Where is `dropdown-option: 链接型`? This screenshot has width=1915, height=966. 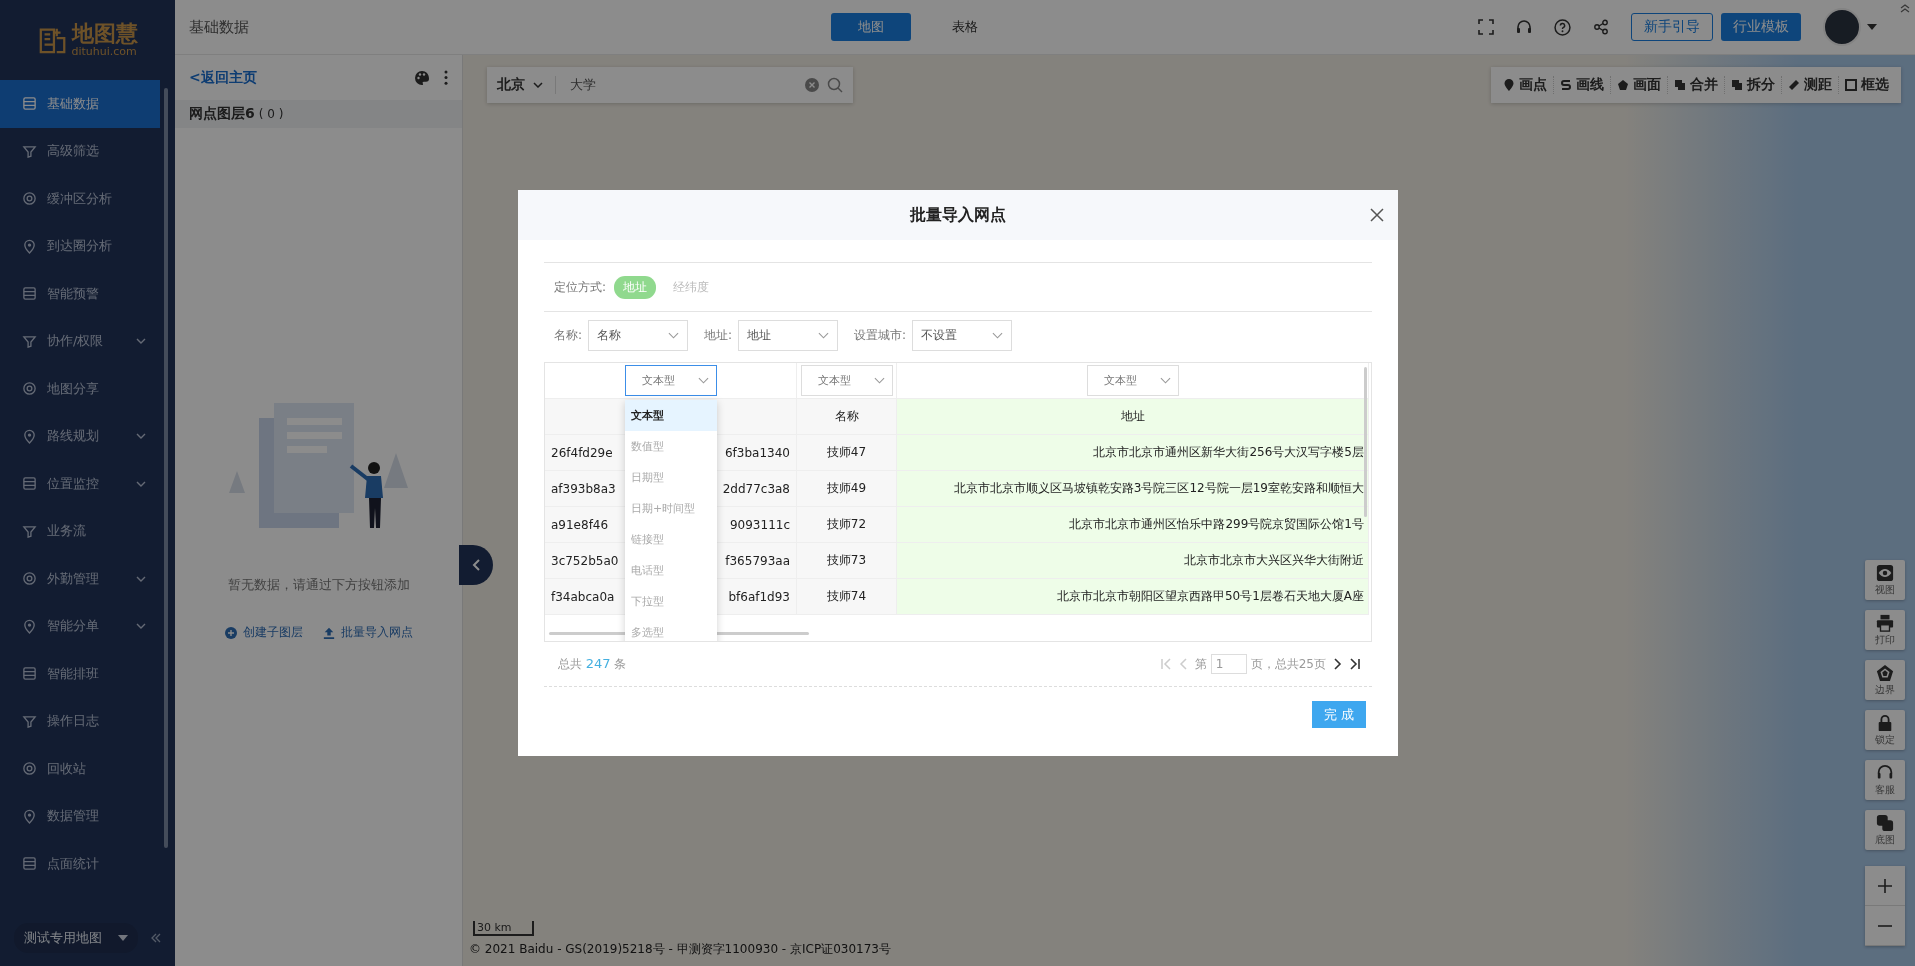
dropdown-option: 链接型 is located at coordinates (671, 539).